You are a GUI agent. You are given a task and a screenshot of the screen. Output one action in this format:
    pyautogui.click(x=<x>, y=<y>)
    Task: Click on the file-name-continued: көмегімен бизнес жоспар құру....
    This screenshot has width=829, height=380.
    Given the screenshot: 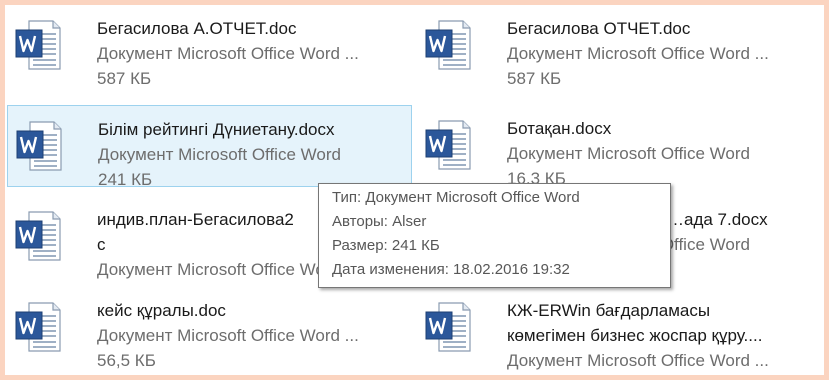 What is the action you would take?
    pyautogui.click(x=635, y=335)
    